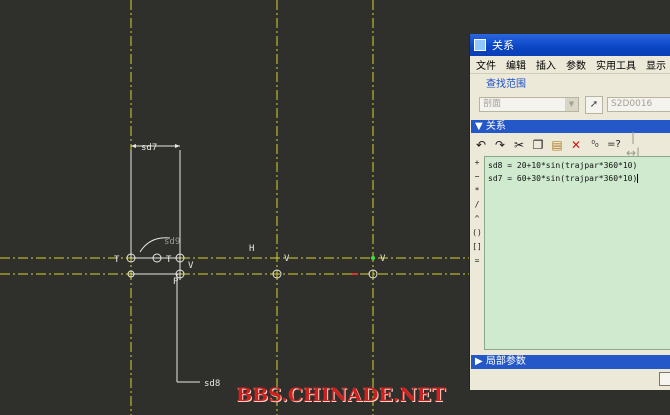 Image resolution: width=670 pixels, height=415 pixels. What do you see at coordinates (480, 45) in the screenshot?
I see `app-icon` at bounding box center [480, 45].